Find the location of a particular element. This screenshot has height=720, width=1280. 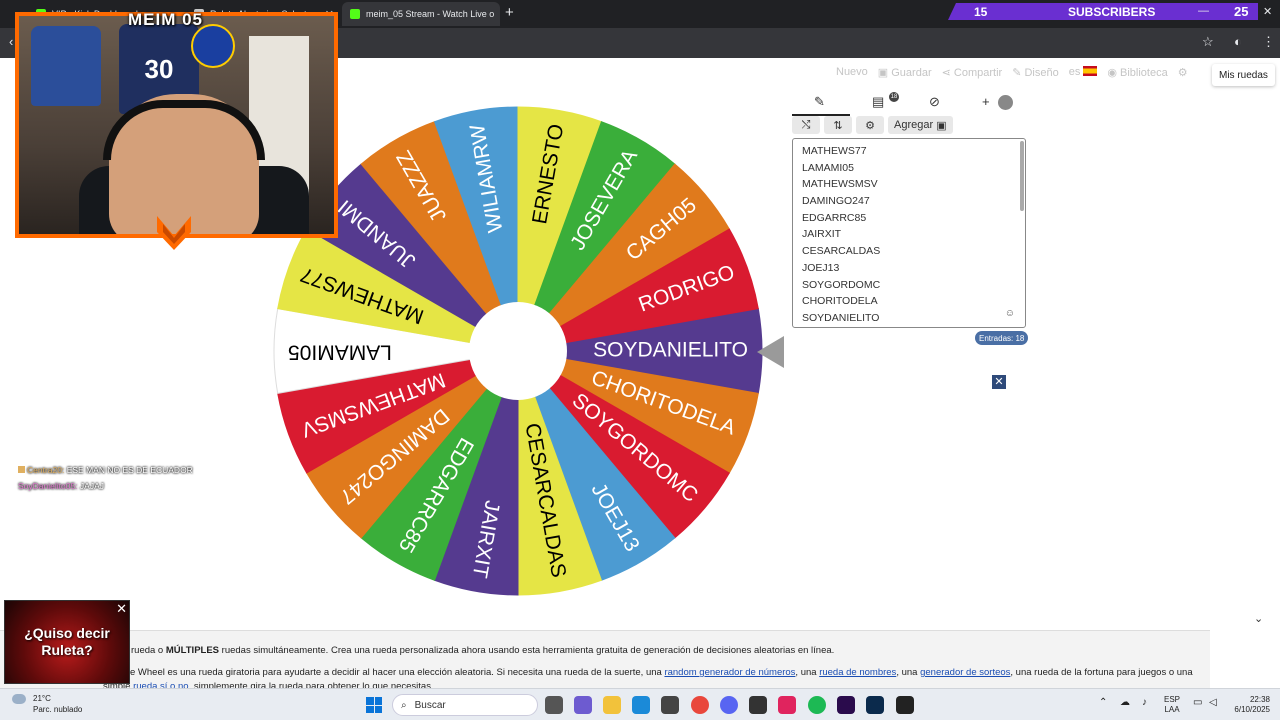

chrome-icon is located at coordinates (700, 705).